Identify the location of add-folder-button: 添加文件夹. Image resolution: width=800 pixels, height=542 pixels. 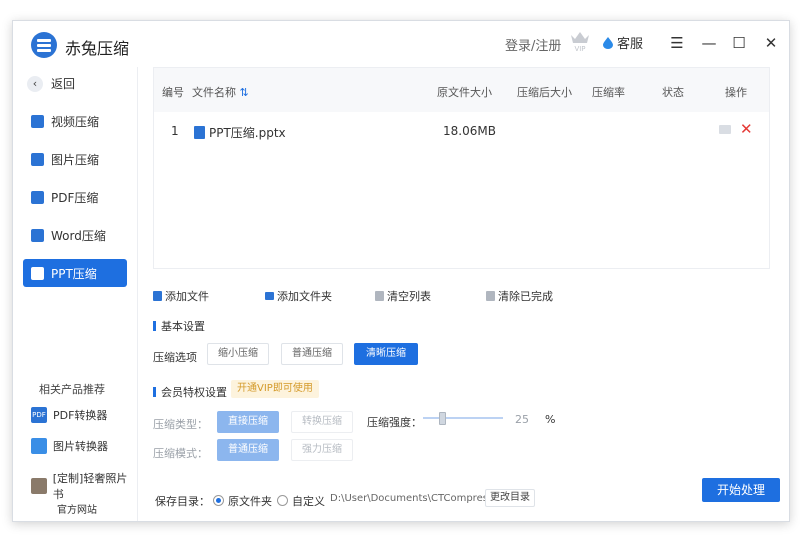
(298, 296).